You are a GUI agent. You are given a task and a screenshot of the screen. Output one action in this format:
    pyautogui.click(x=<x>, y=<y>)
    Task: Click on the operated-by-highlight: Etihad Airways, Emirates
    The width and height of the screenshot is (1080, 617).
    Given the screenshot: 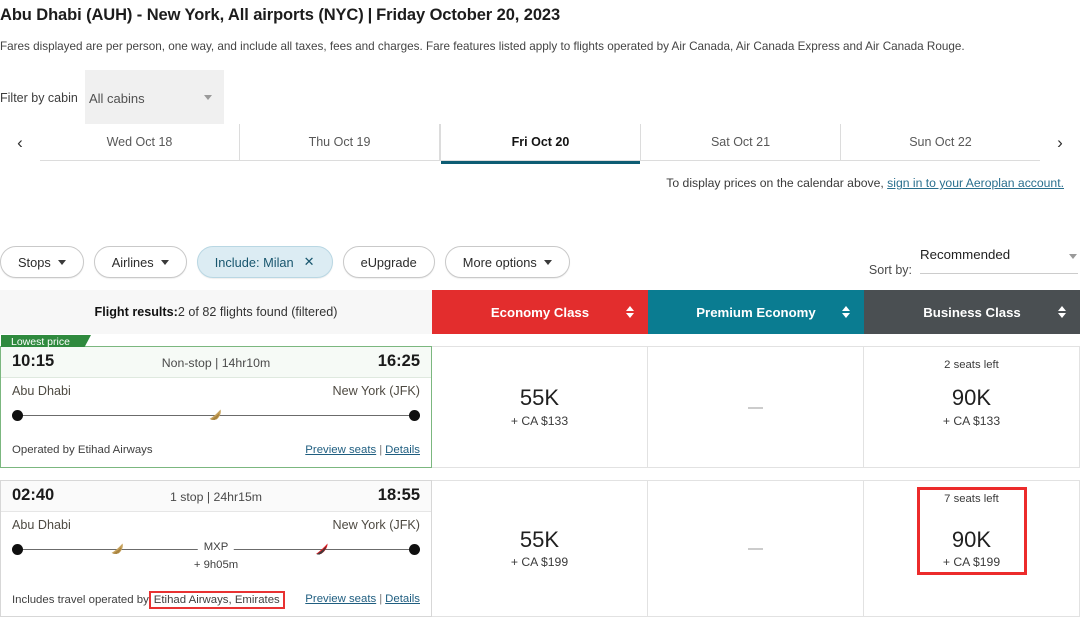 What is the action you would take?
    pyautogui.click(x=216, y=600)
    